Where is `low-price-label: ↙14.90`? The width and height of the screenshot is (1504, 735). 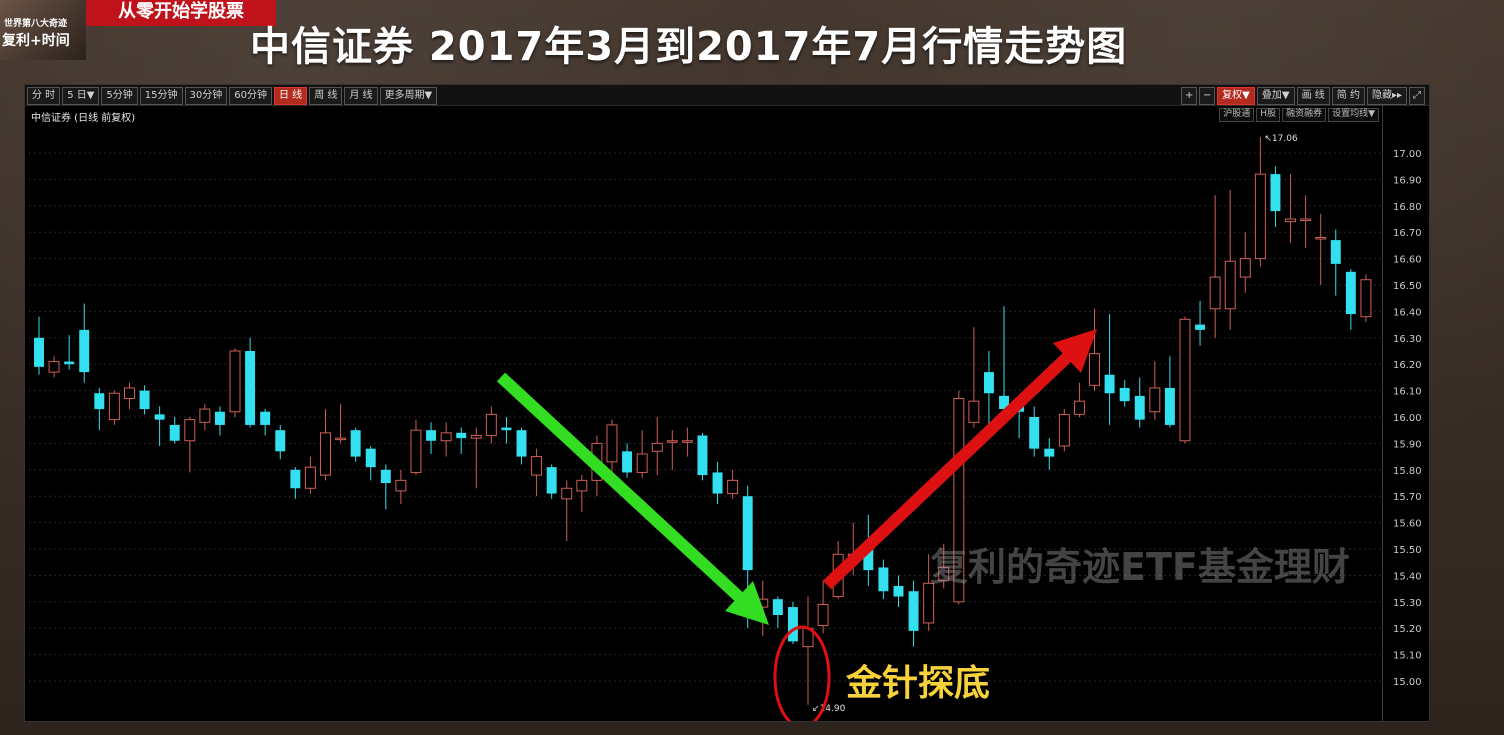 low-price-label: ↙14.90 is located at coordinates (829, 709).